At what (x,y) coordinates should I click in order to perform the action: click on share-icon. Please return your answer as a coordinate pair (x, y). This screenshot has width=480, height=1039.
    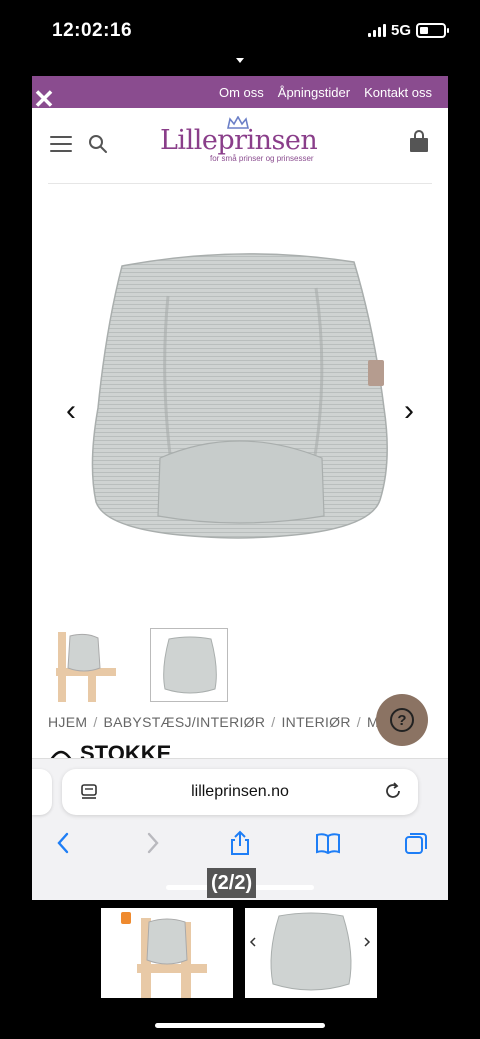
    Looking at the image, I should click on (240, 843).